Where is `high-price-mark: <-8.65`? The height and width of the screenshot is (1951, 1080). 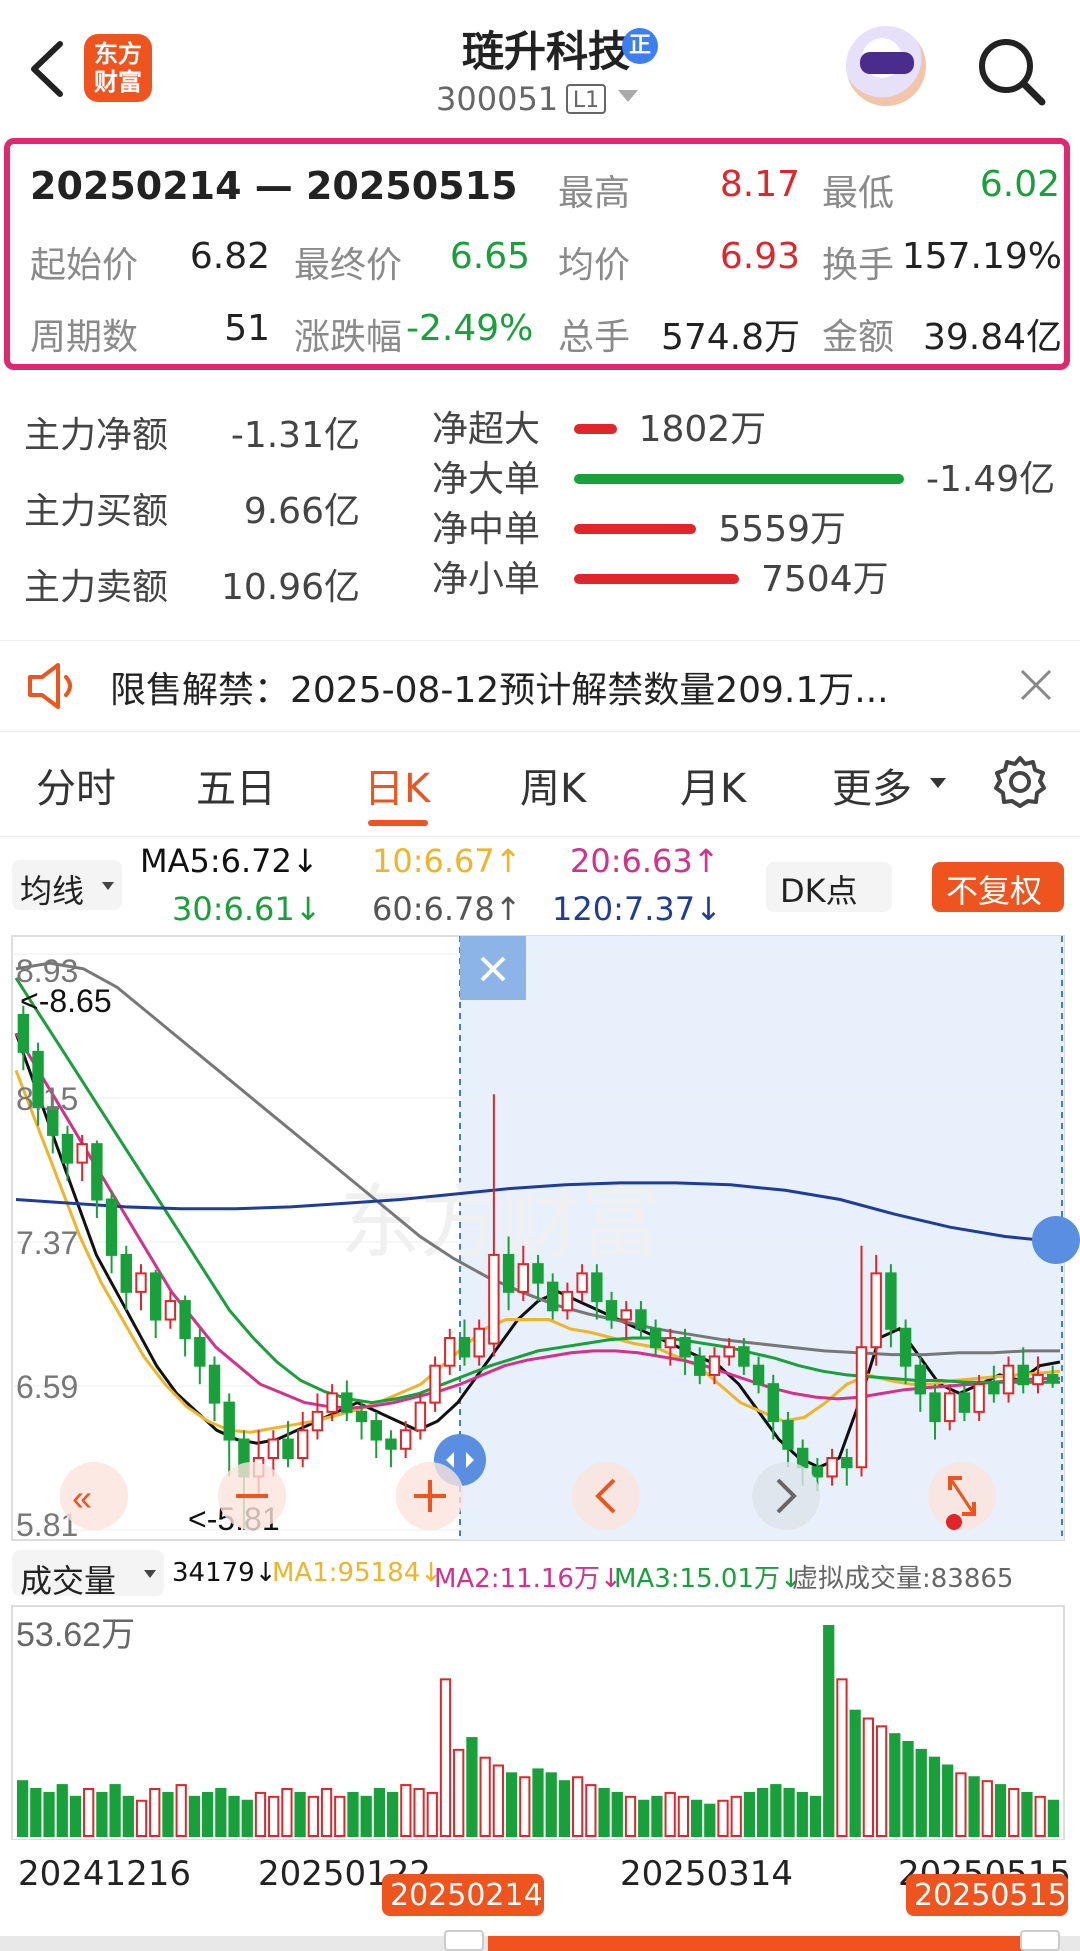 high-price-mark: <-8.65 is located at coordinates (66, 1001).